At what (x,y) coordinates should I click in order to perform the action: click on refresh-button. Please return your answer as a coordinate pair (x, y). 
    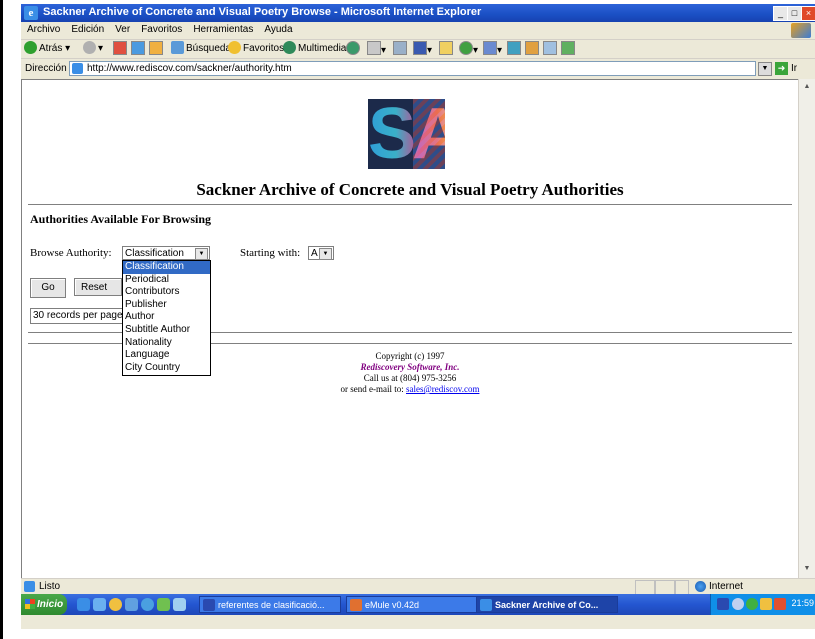
    Looking at the image, I should click on (138, 49).